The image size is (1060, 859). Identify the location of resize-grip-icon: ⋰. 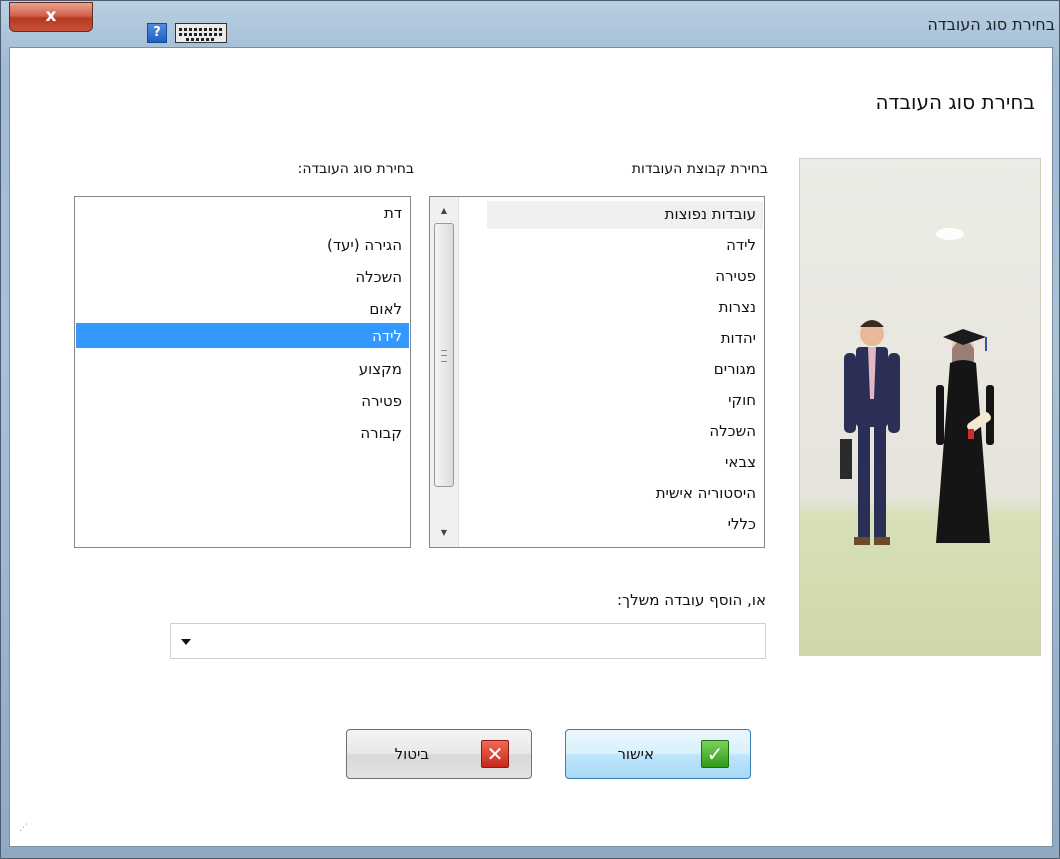
(23, 828).